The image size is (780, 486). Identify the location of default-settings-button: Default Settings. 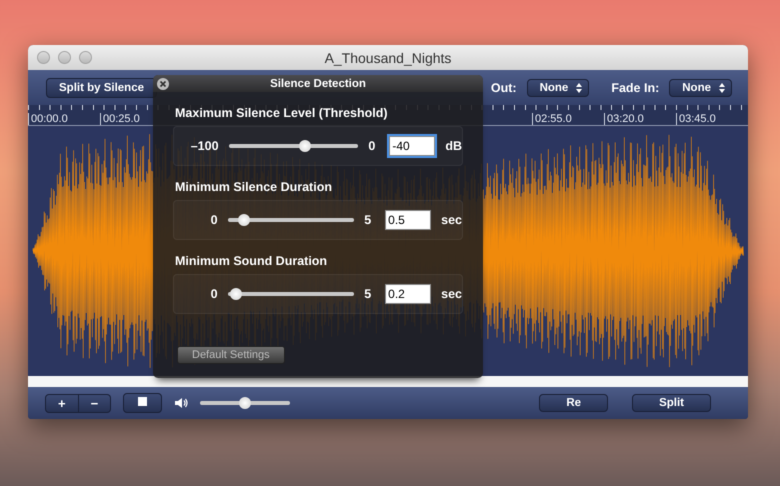
(231, 355).